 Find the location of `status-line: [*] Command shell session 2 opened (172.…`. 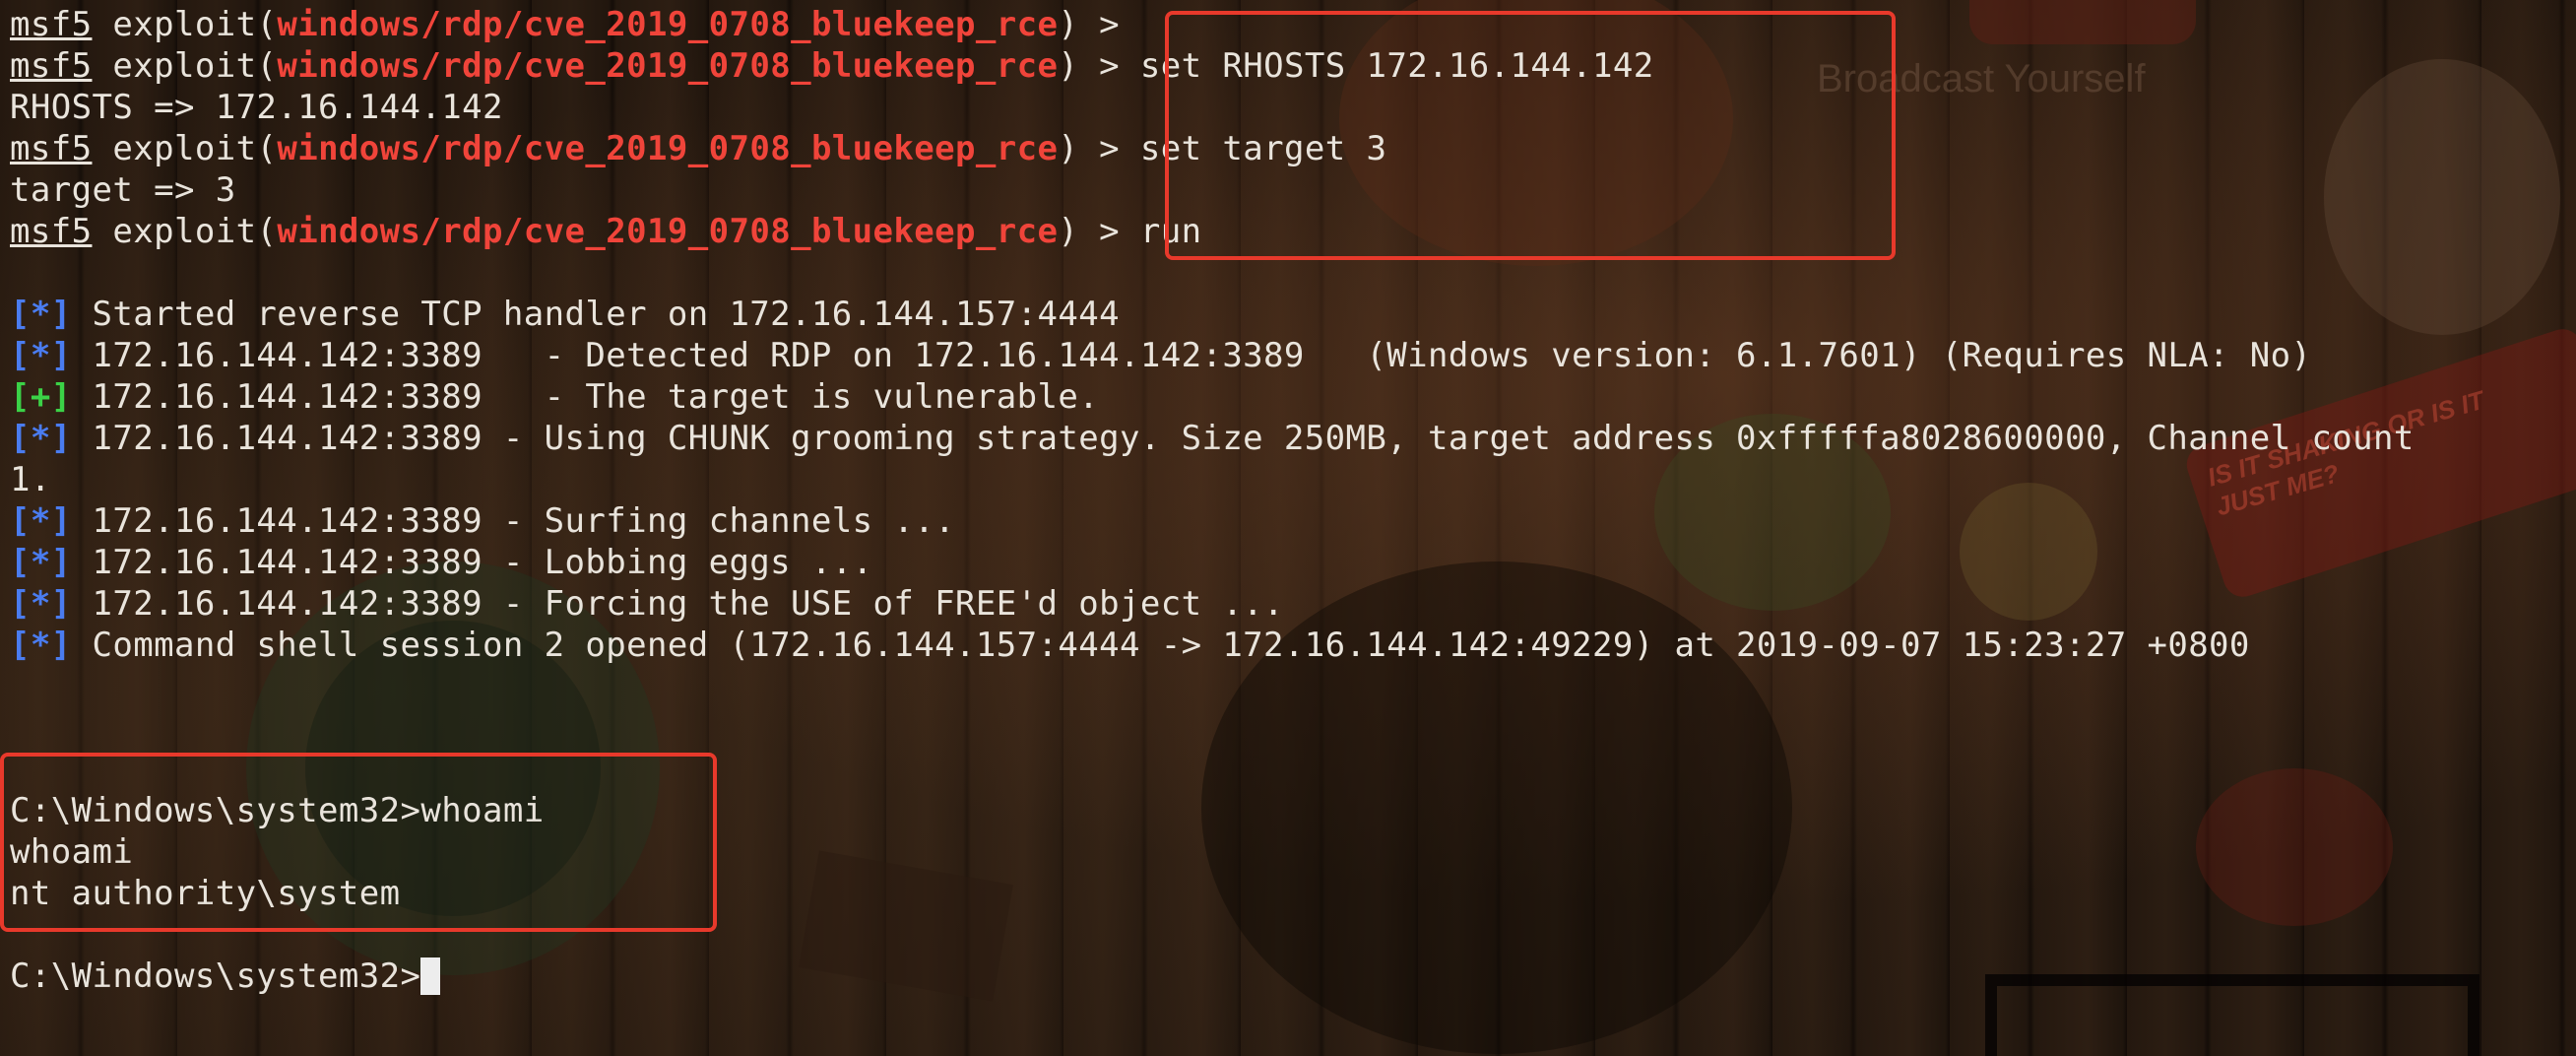

status-line: [*] Command shell session 2 opened (172.… is located at coordinates (1212, 645).